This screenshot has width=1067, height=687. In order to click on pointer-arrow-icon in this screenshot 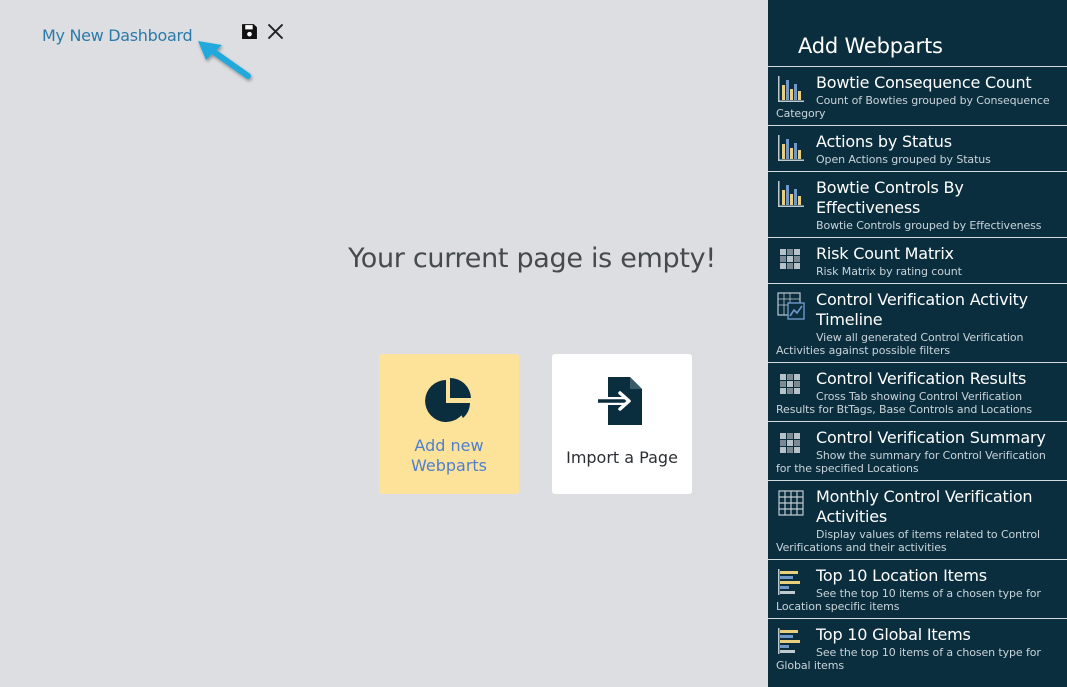, I will do `click(224, 60)`.